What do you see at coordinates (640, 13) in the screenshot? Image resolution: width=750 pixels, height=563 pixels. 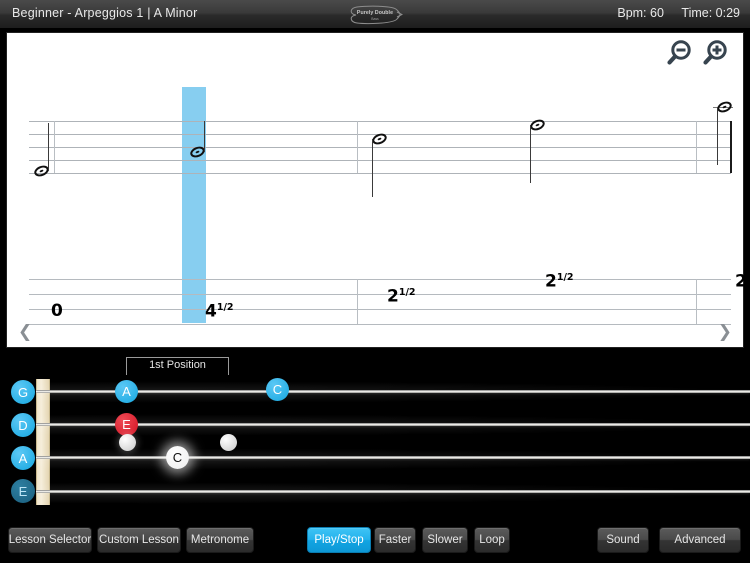 I see `bpm-readout: Bpm: 60` at bounding box center [640, 13].